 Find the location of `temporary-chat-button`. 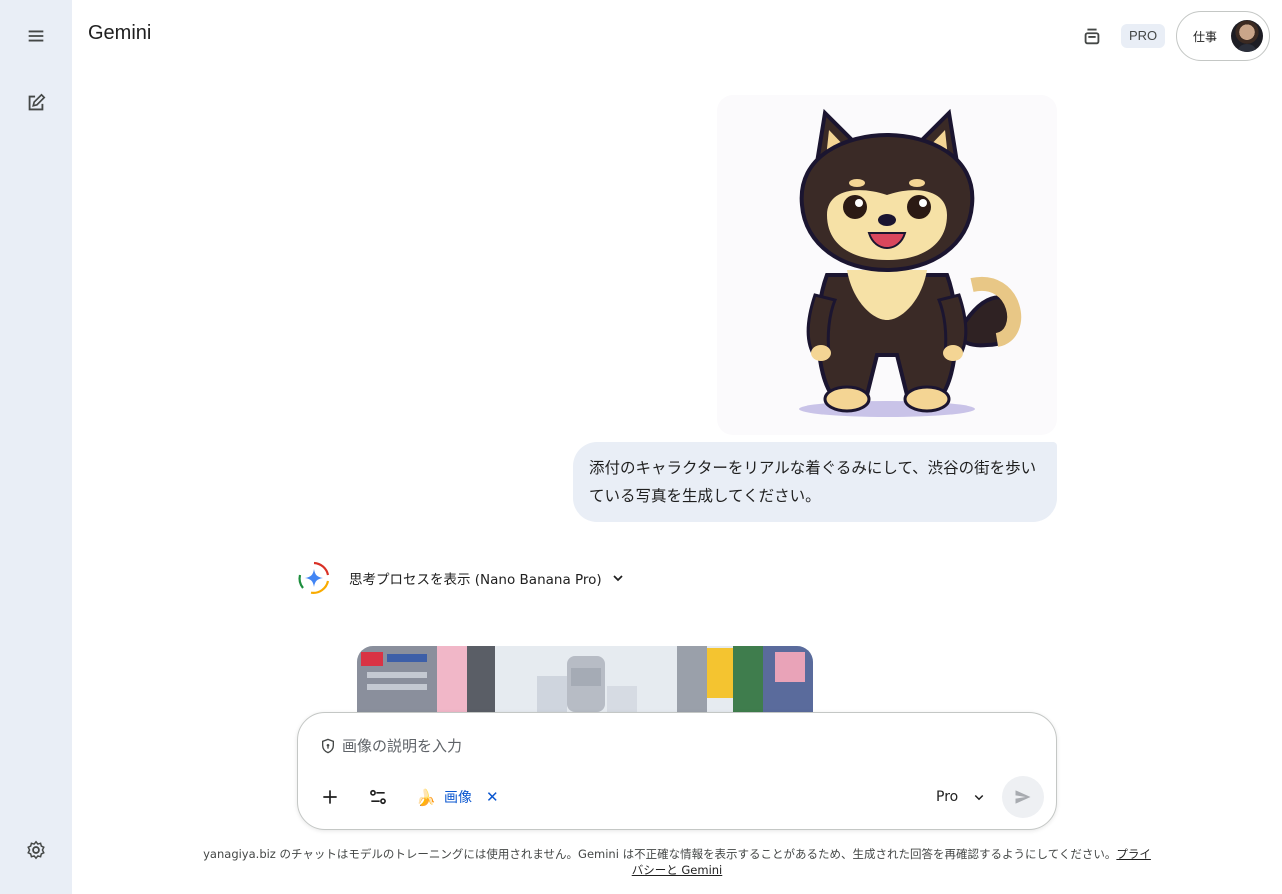

temporary-chat-button is located at coordinates (1092, 36).